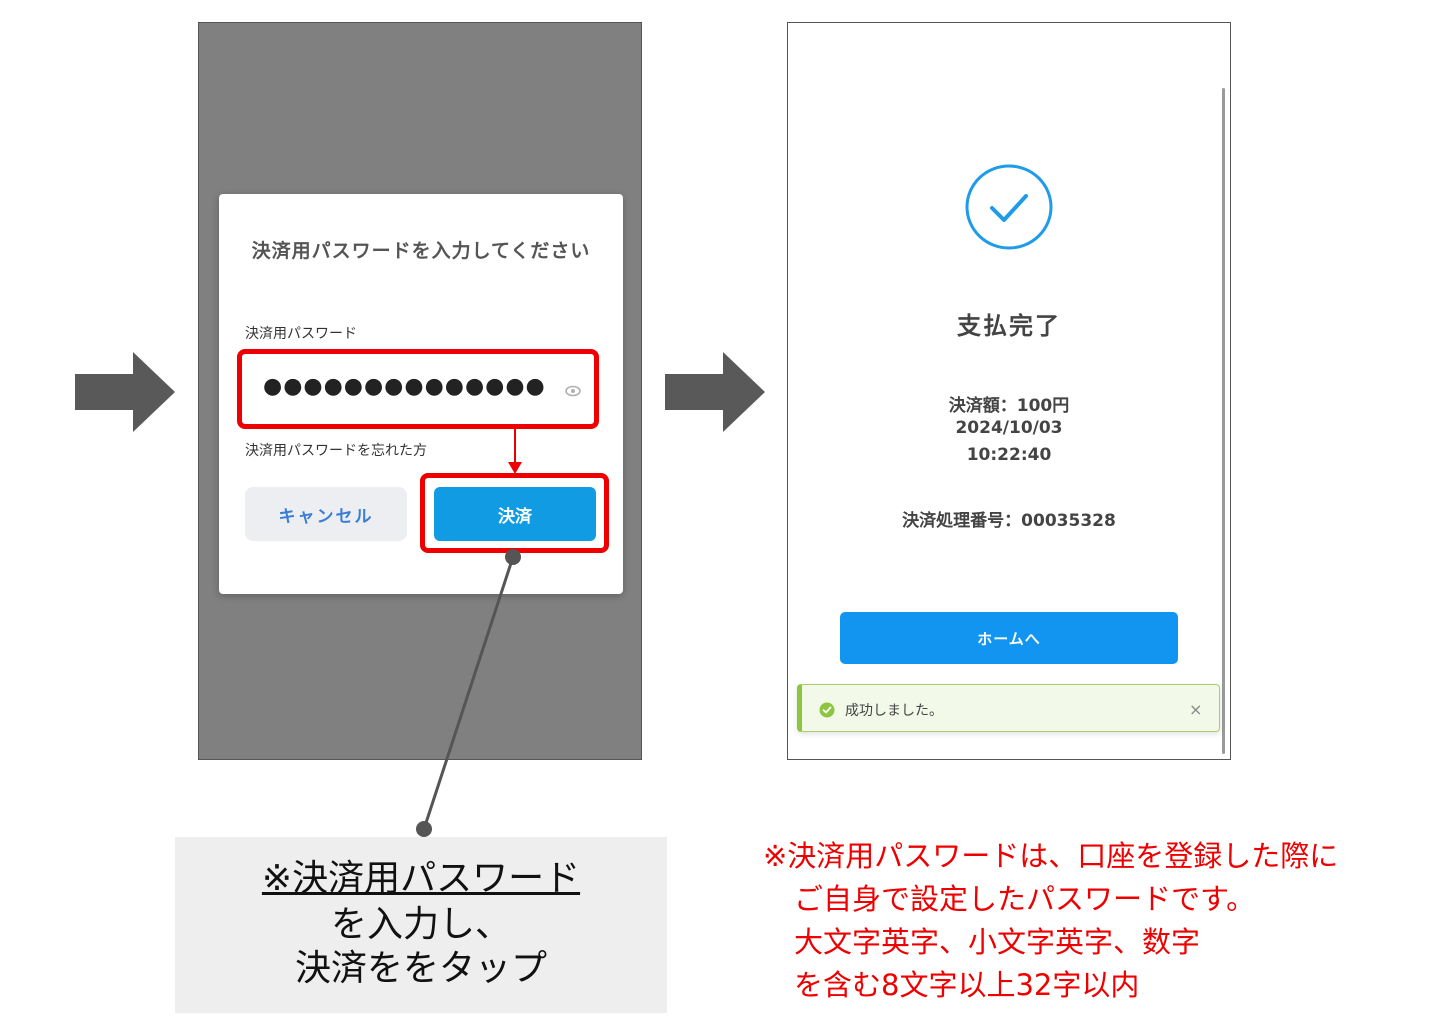 The image size is (1429, 1026). I want to click on password-highlight-box, so click(418, 389).